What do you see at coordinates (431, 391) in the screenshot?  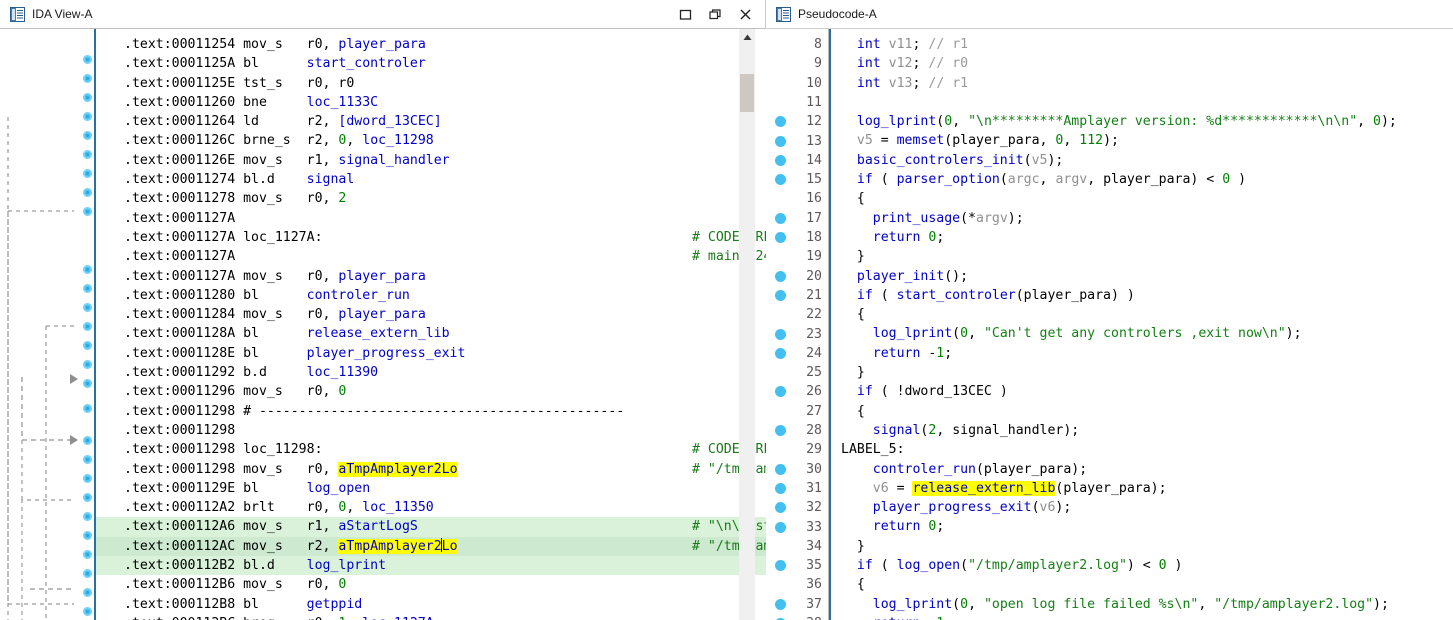 I see `disassembly-row: .text:00011296 mov_s r0, 0` at bounding box center [431, 391].